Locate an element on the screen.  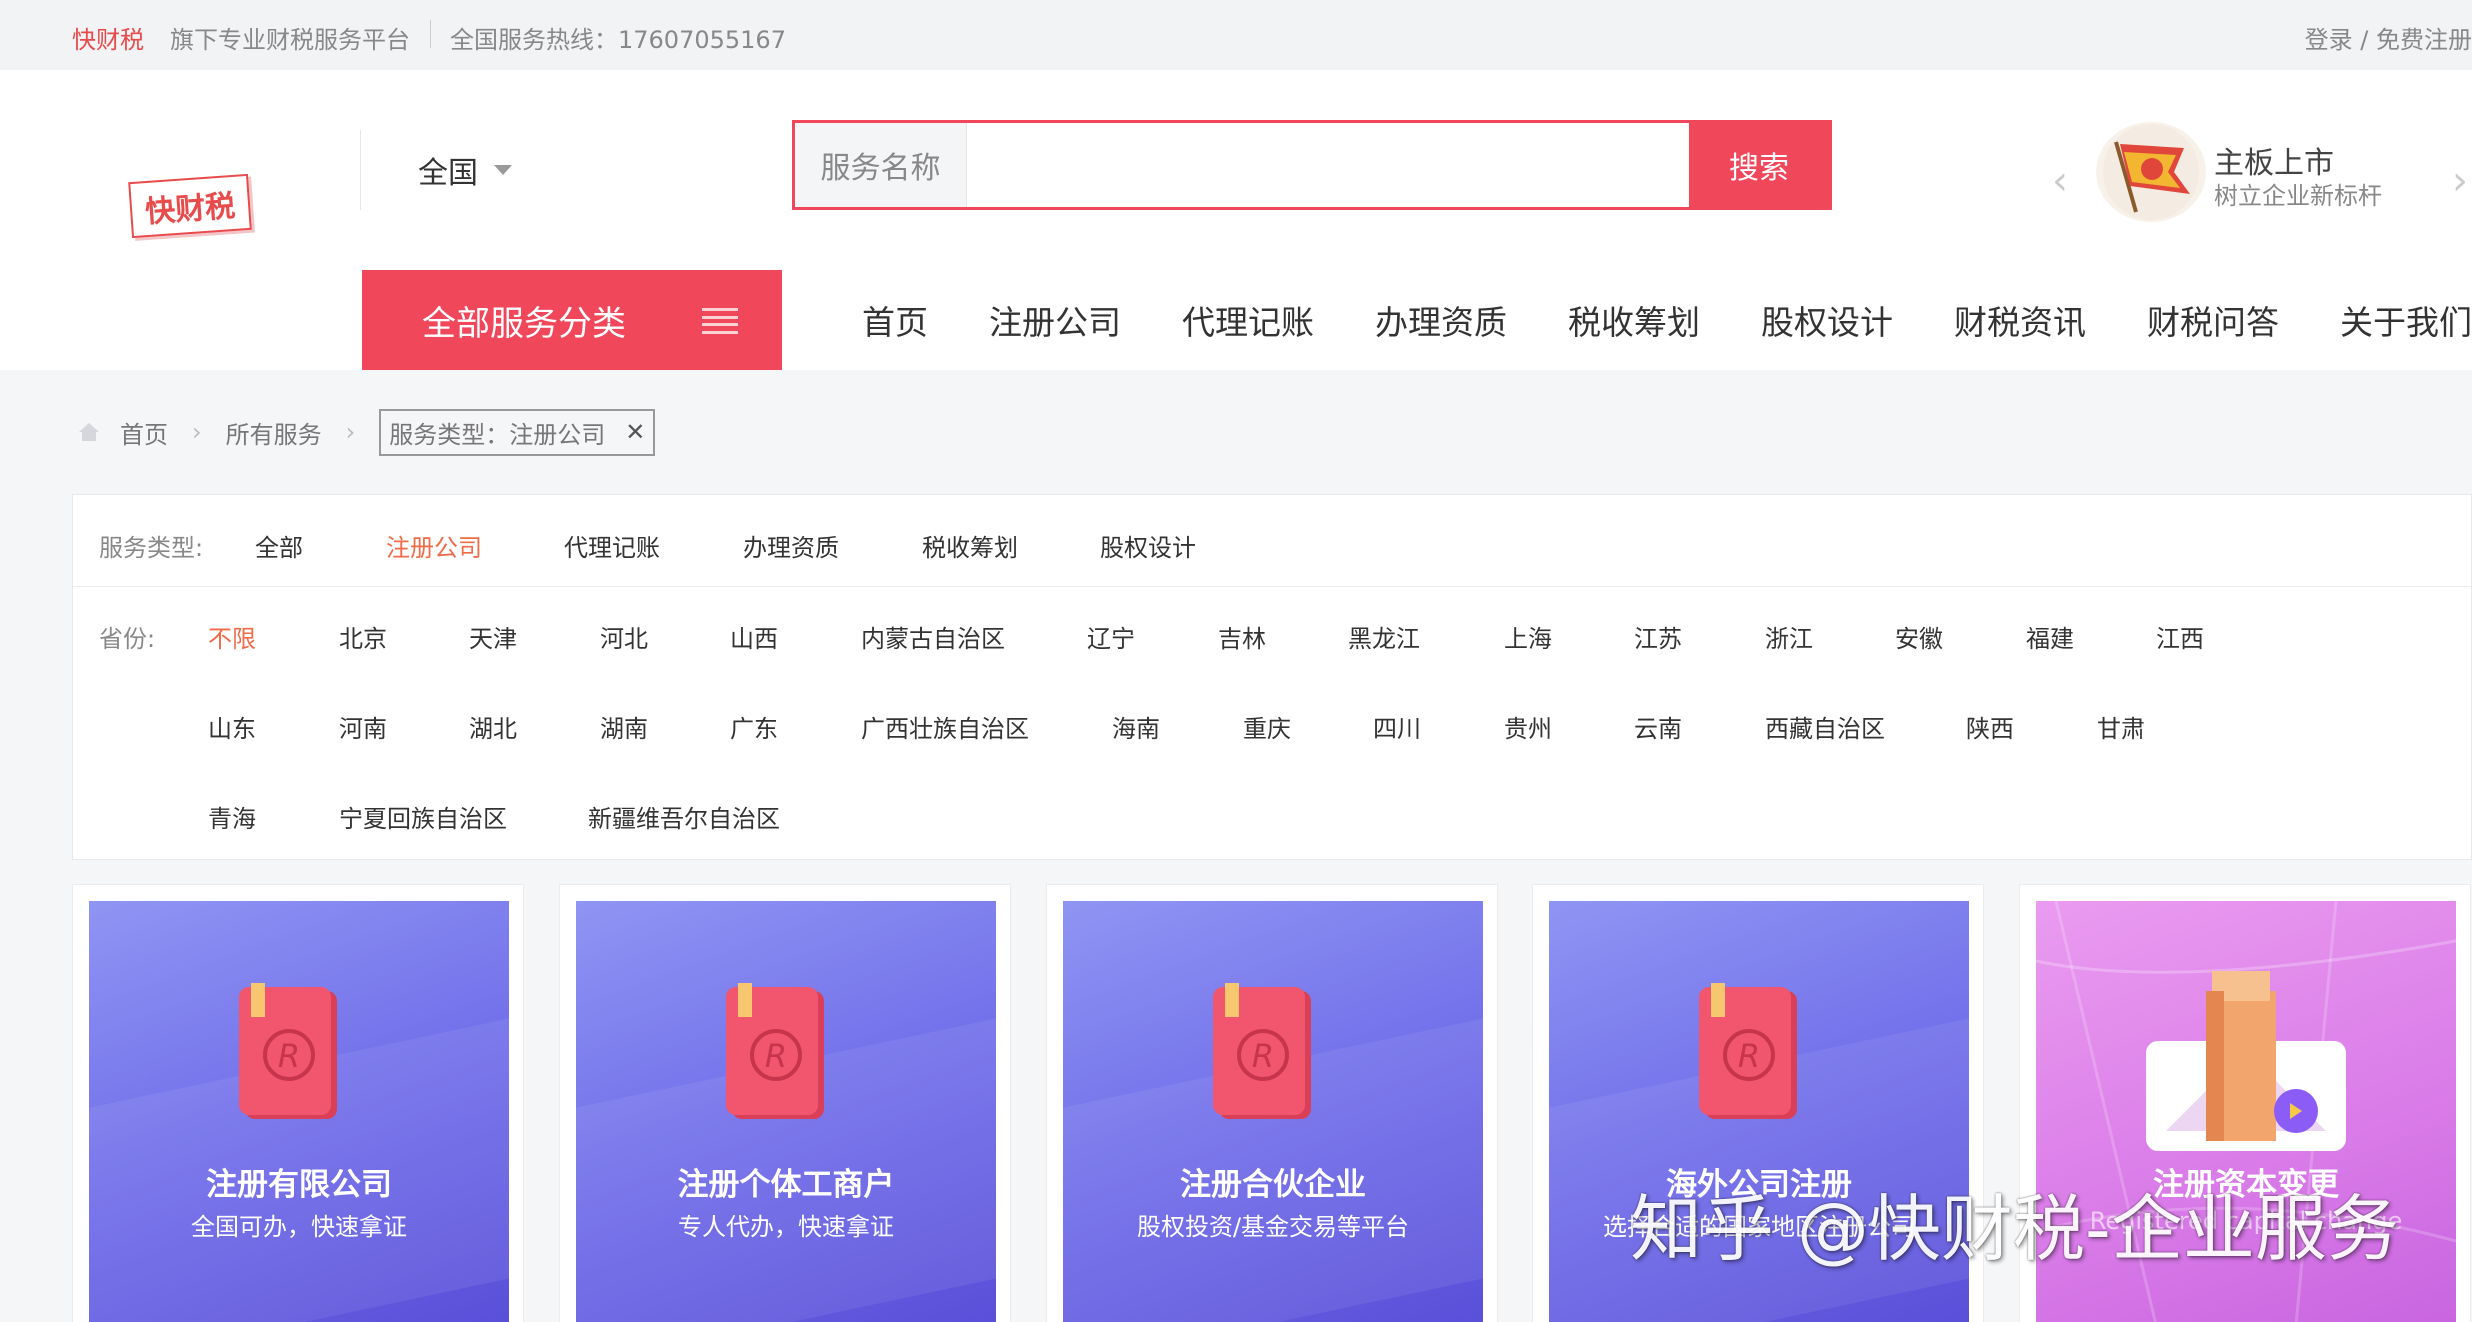
service-card-image: R 注册个体工商户 专人代办，快速拿证 is located at coordinates (786, 1111).